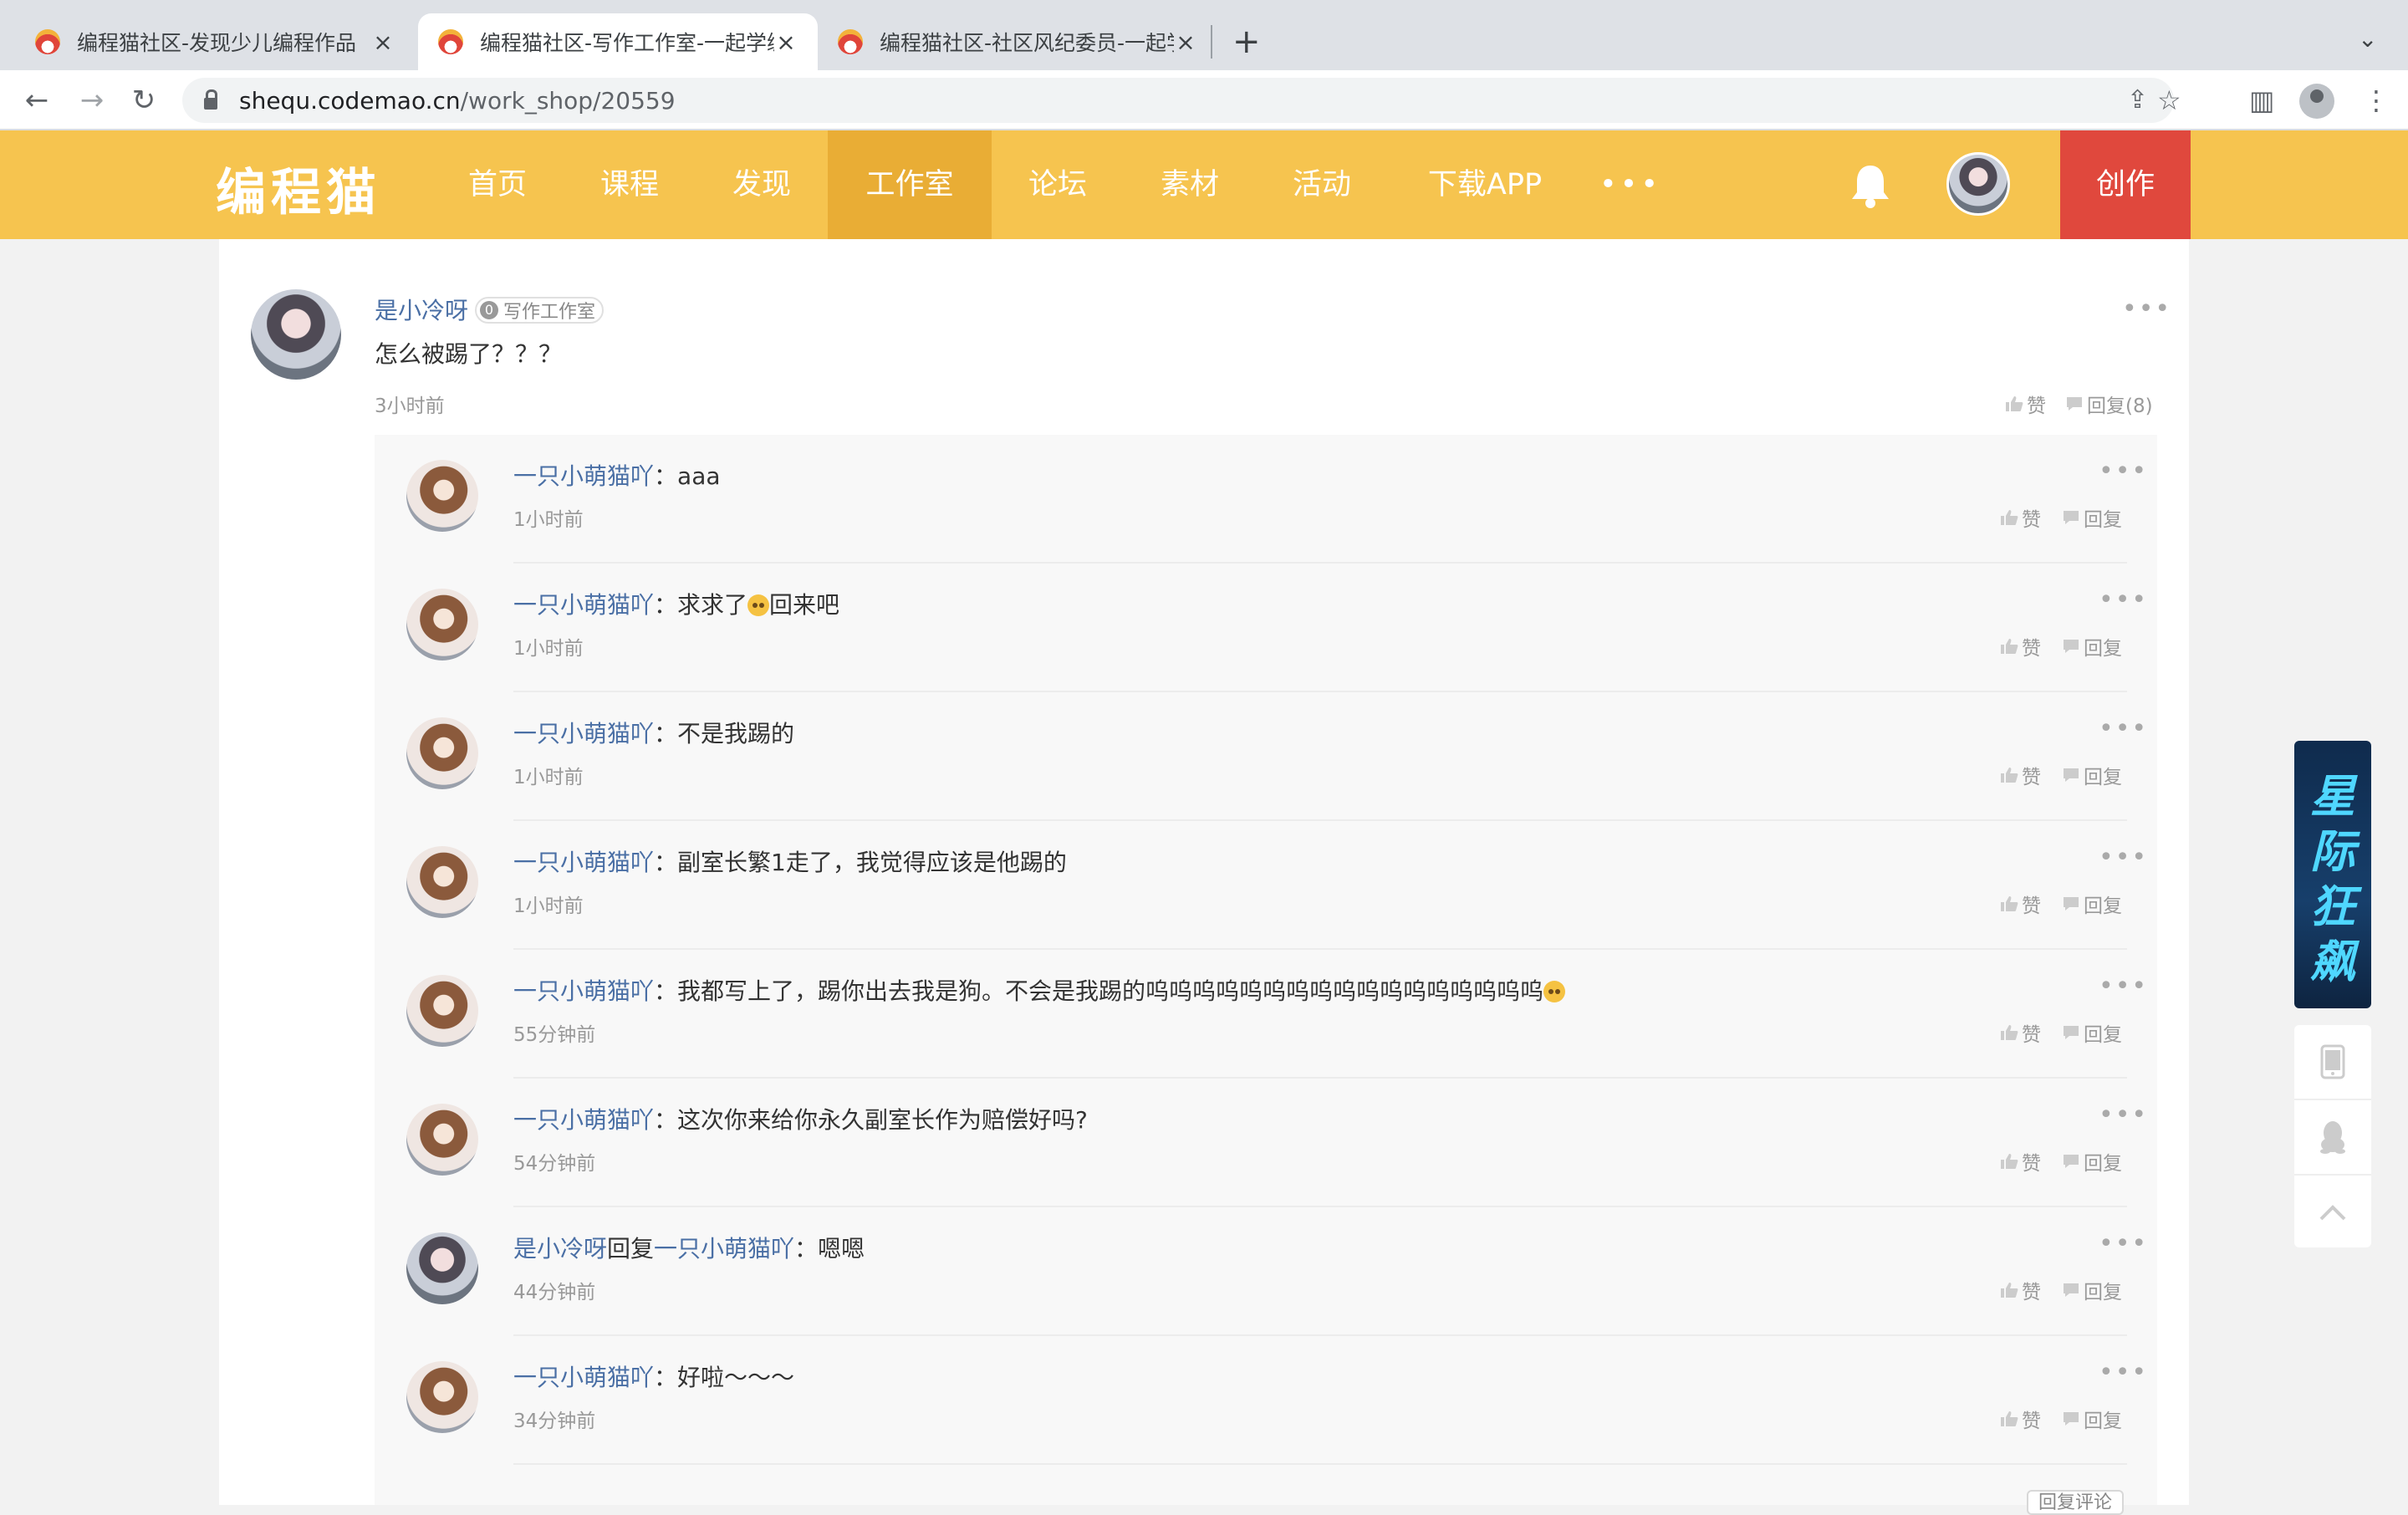 The width and height of the screenshot is (2408, 1515). I want to click on back-arrow-icon: ←, so click(36, 100).